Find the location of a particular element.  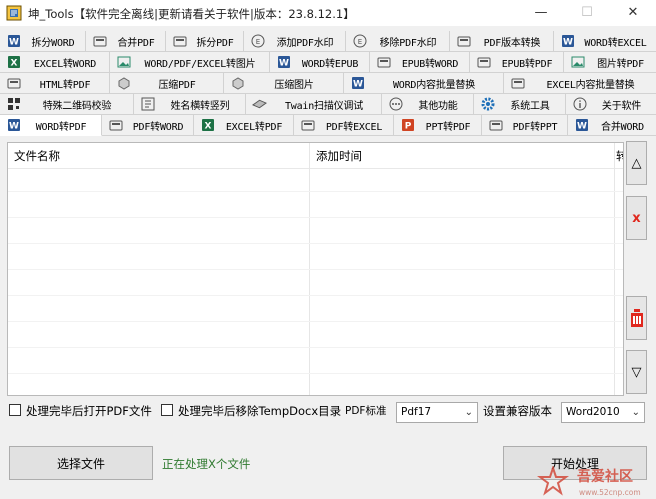

tab-split-word: W 拆分WORD is located at coordinates (43, 41).